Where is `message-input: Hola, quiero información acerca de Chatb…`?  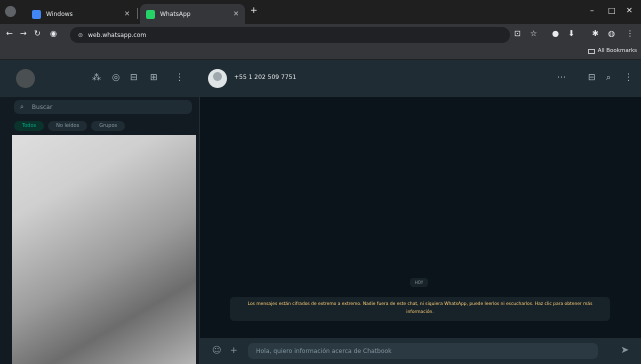
message-input: Hola, quiero información acerca de Chatb… is located at coordinates (423, 351).